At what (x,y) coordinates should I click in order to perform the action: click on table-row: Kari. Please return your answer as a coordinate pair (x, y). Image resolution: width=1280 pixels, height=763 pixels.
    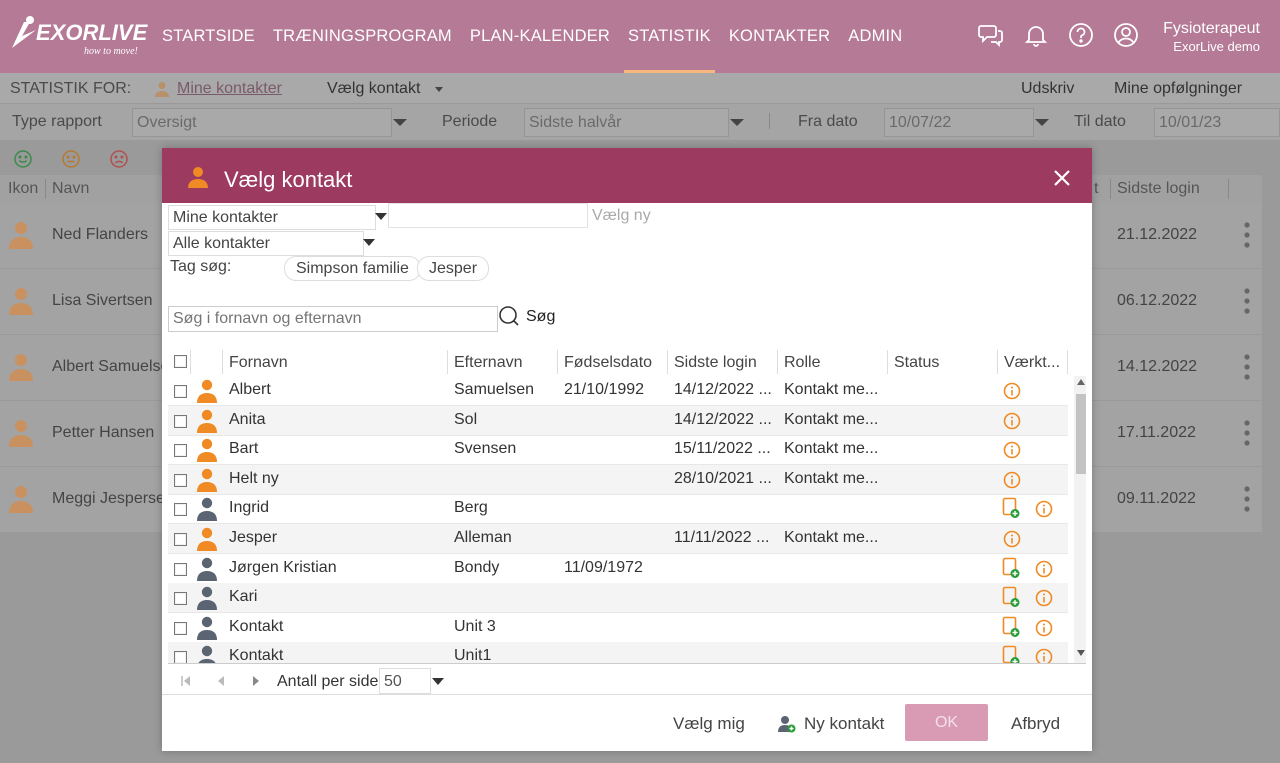
    Looking at the image, I should click on (618, 598).